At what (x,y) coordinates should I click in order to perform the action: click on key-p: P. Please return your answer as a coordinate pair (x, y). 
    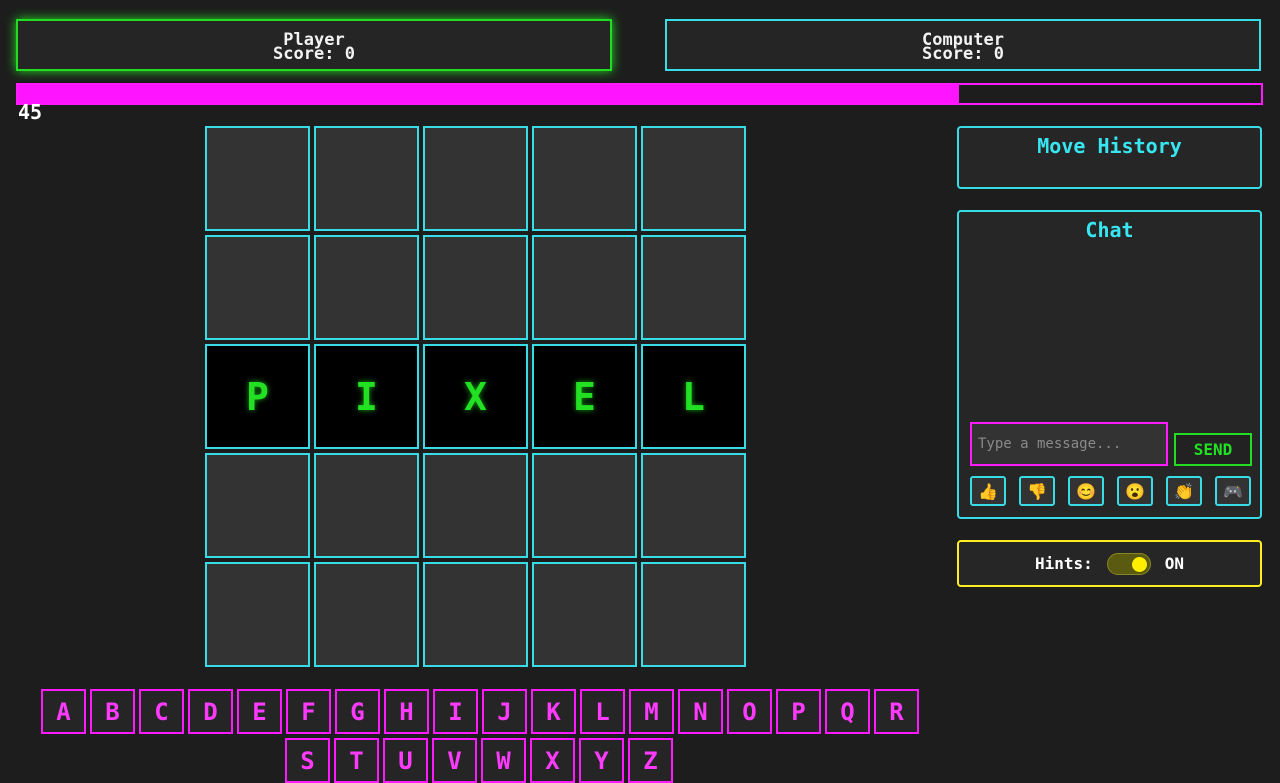
    Looking at the image, I should click on (798, 711).